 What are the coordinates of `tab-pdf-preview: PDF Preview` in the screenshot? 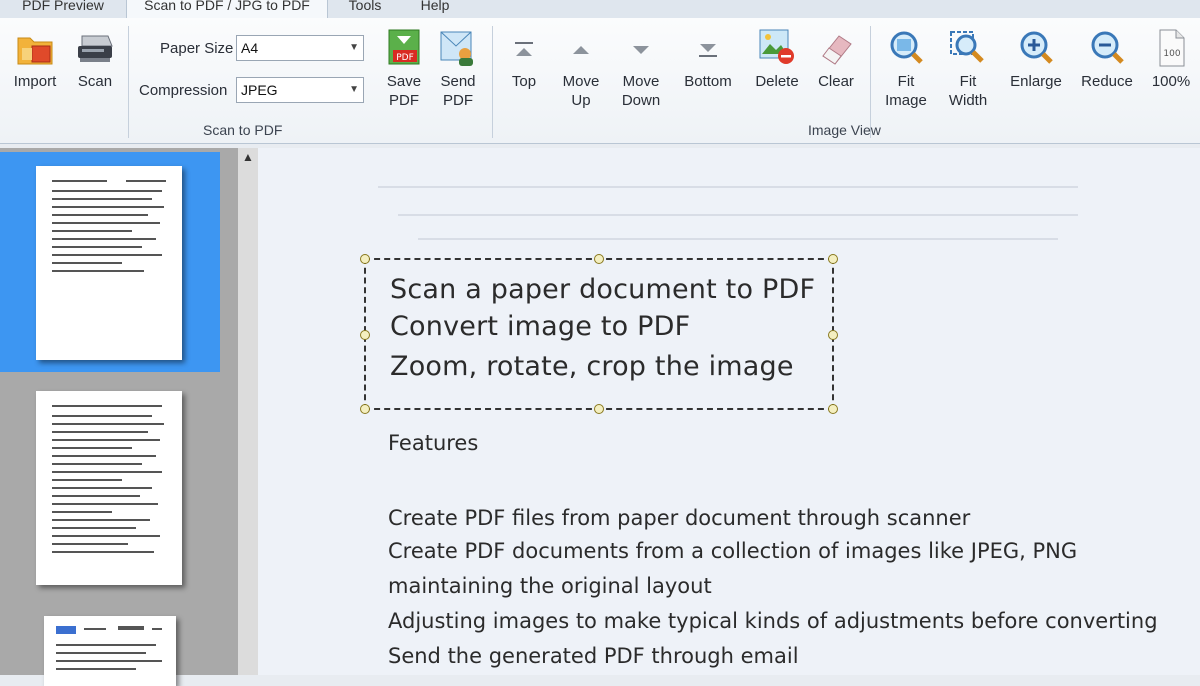 It's located at (63, 8).